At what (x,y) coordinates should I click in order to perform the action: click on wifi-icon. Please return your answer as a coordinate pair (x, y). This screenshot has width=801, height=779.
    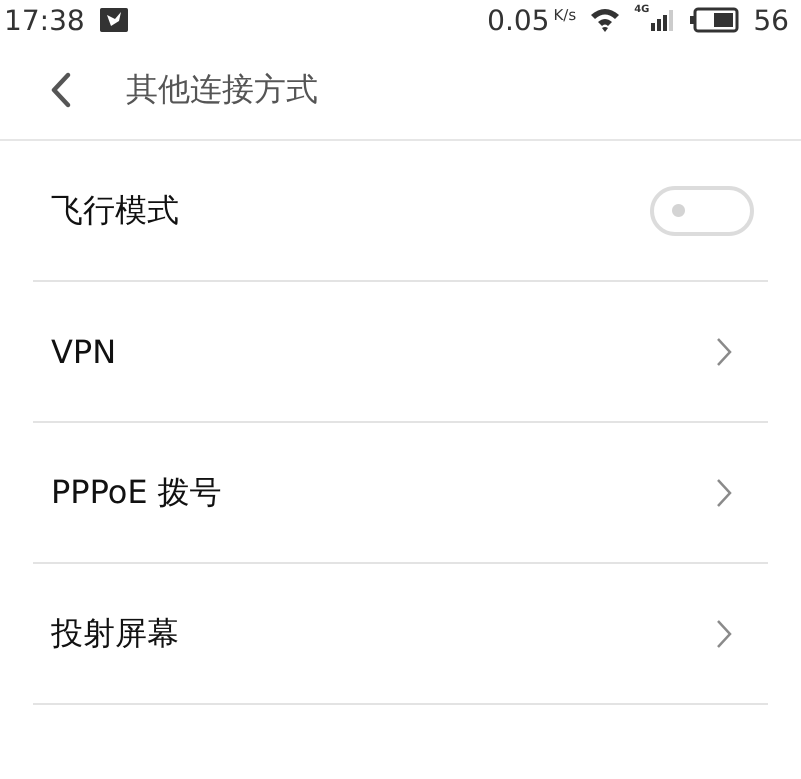
    Looking at the image, I should click on (605, 20).